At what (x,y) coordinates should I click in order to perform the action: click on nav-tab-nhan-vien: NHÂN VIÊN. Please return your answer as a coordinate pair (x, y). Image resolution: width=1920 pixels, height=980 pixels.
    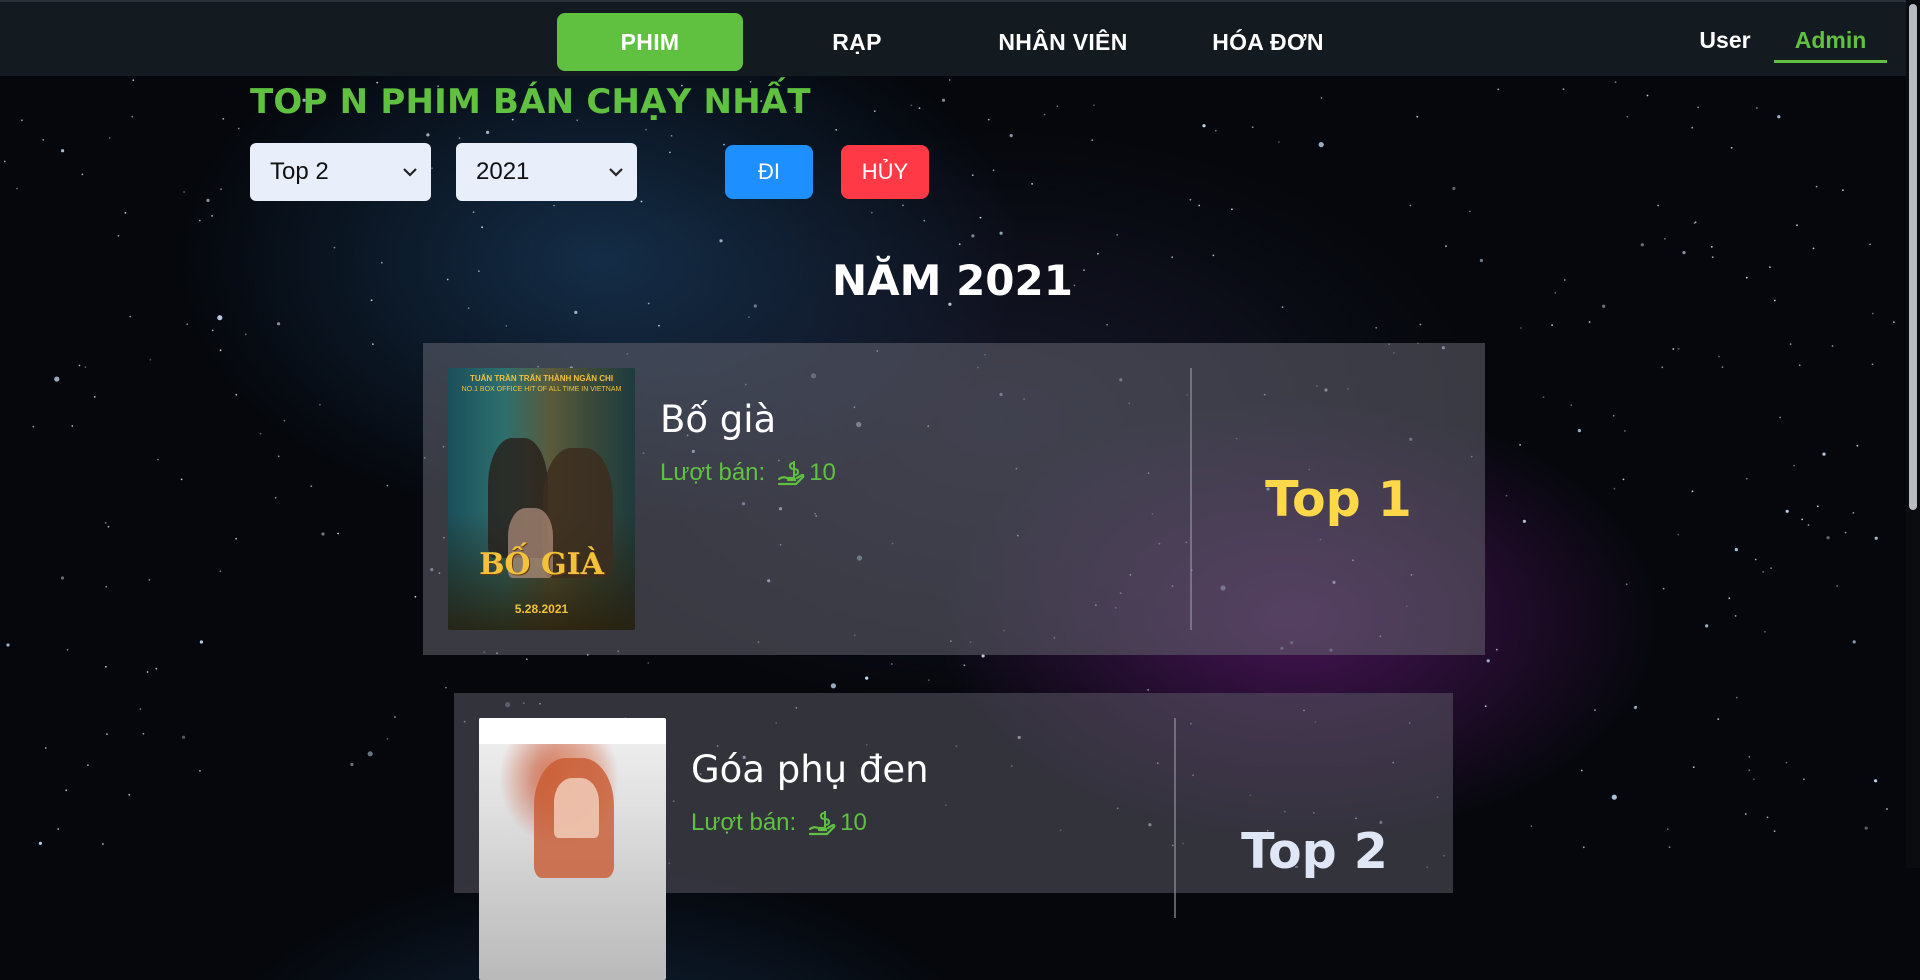
    Looking at the image, I should click on (1063, 42).